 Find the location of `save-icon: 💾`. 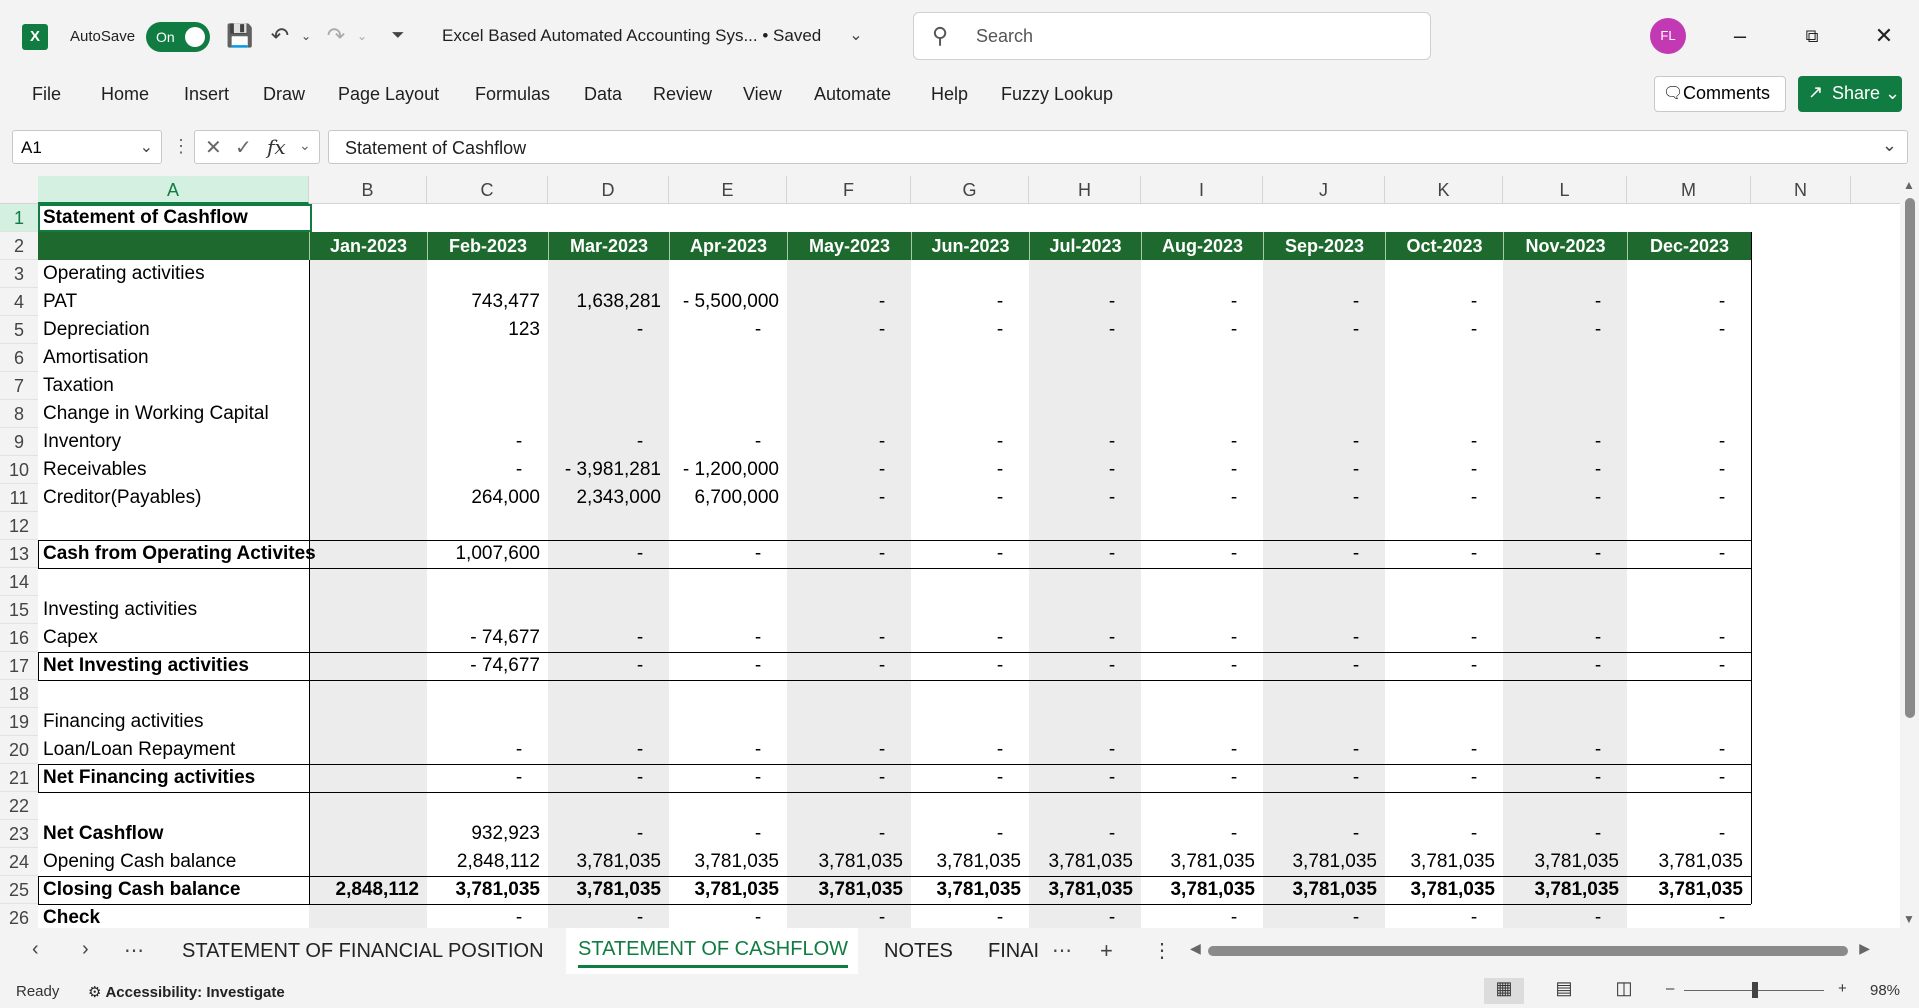

save-icon: 💾 is located at coordinates (240, 36).